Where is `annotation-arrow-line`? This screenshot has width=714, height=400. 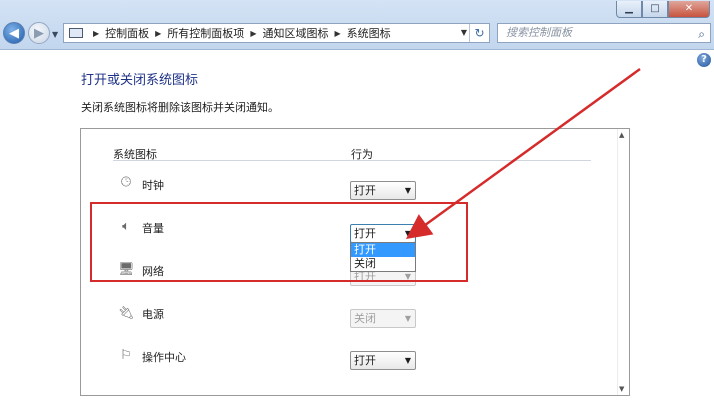 annotation-arrow-line is located at coordinates (523, 153).